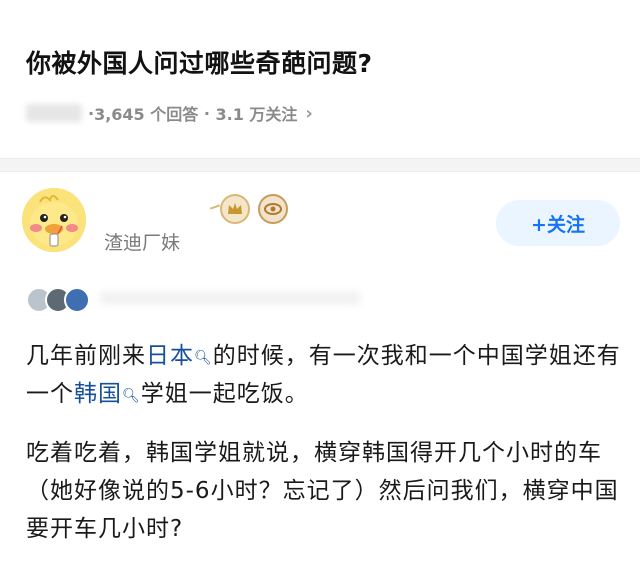 Image resolution: width=640 pixels, height=585 pixels. What do you see at coordinates (77, 300) in the screenshot?
I see `voter-avatar` at bounding box center [77, 300].